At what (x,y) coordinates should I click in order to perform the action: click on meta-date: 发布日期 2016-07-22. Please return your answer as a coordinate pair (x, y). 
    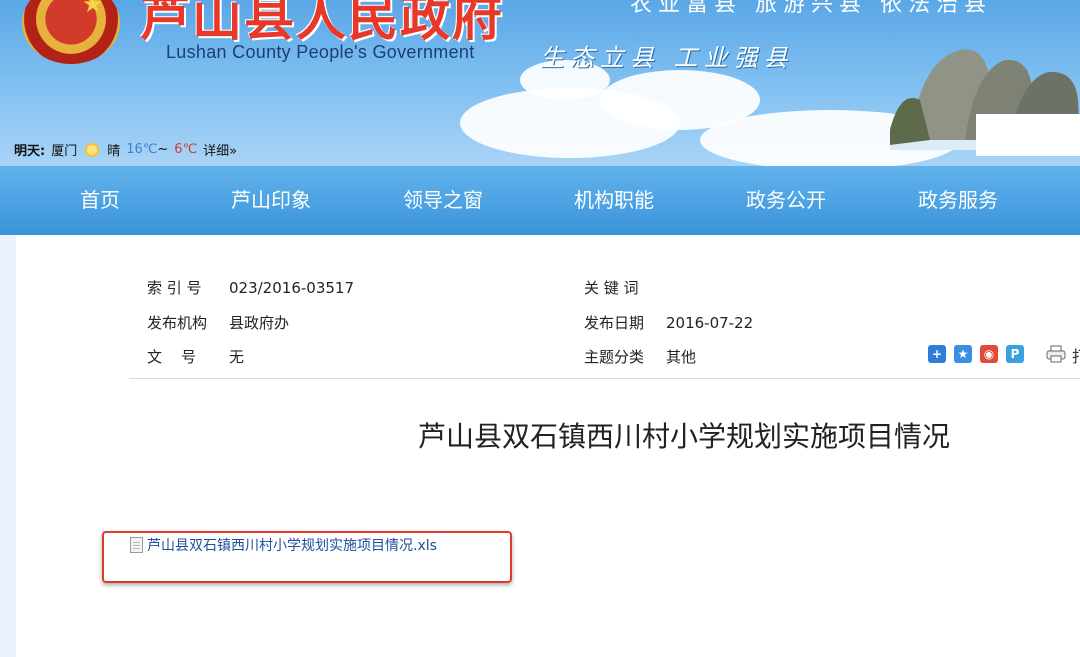
    Looking at the image, I should click on (668, 322).